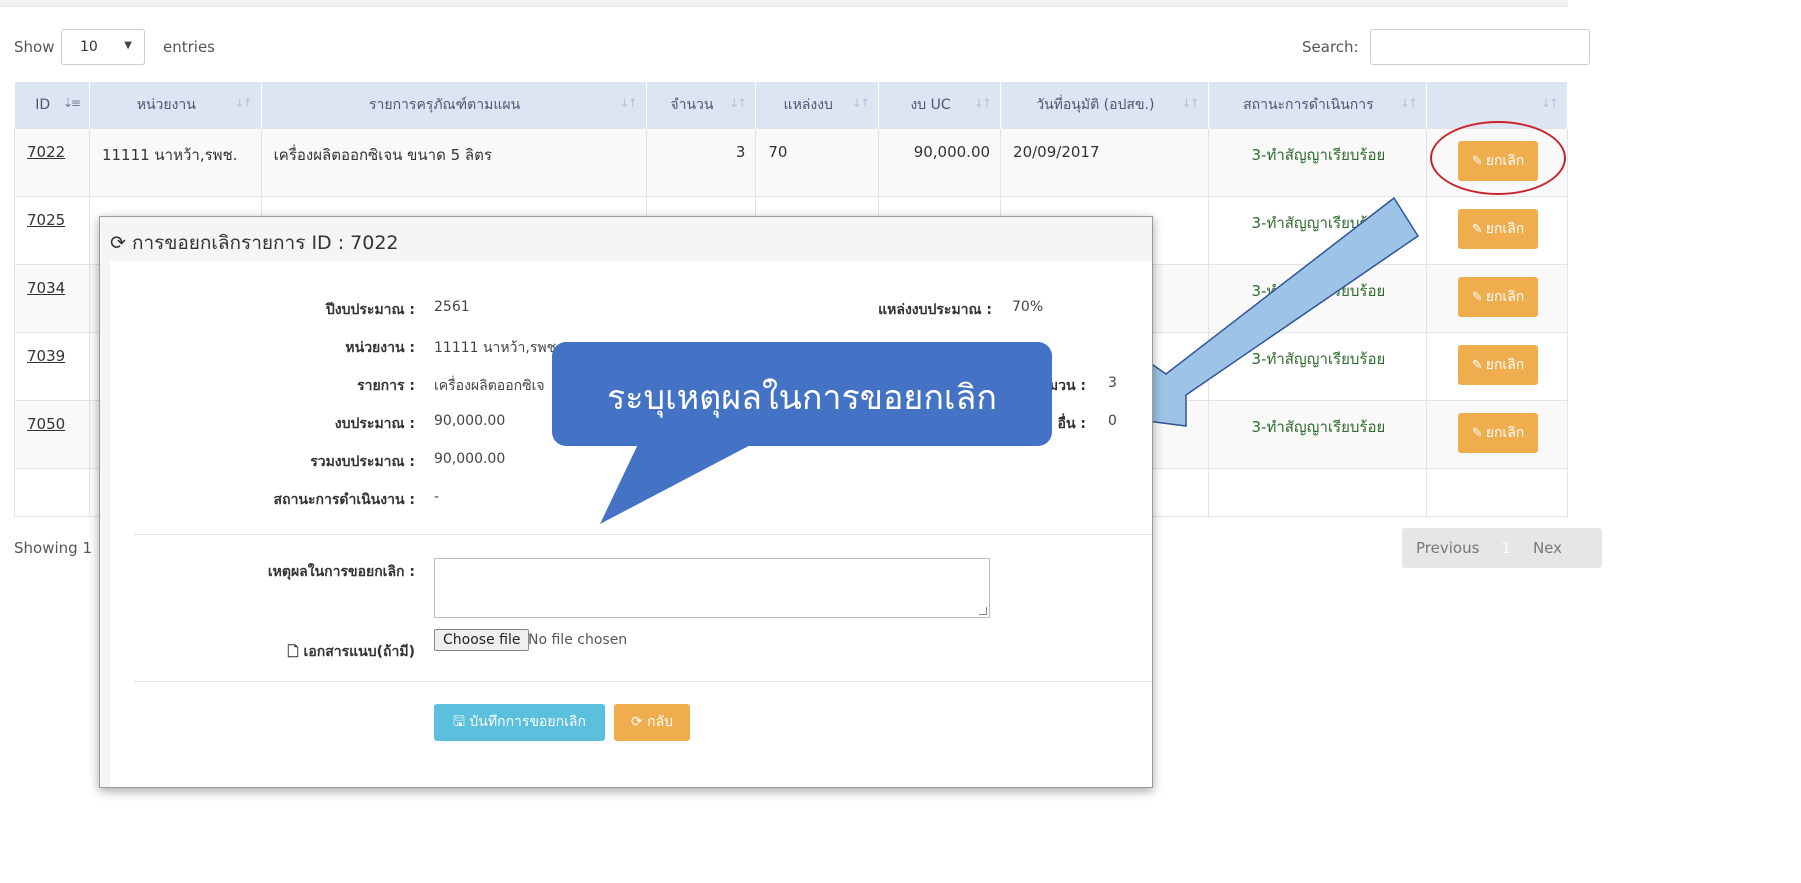 This screenshot has height=883, width=1801. Describe the element at coordinates (52, 105) in the screenshot. I see `col-header-id: ID ⇣≡` at that location.